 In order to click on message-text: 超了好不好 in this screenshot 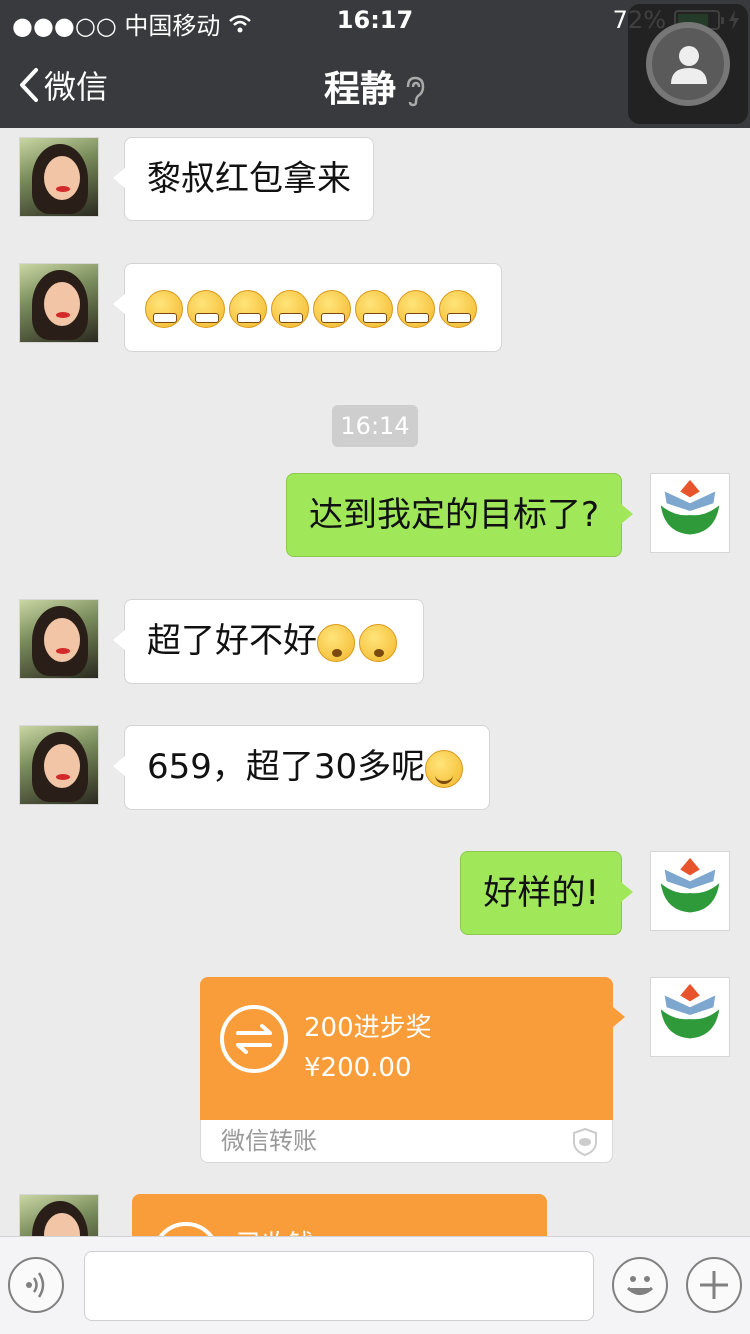, I will do `click(232, 641)`.